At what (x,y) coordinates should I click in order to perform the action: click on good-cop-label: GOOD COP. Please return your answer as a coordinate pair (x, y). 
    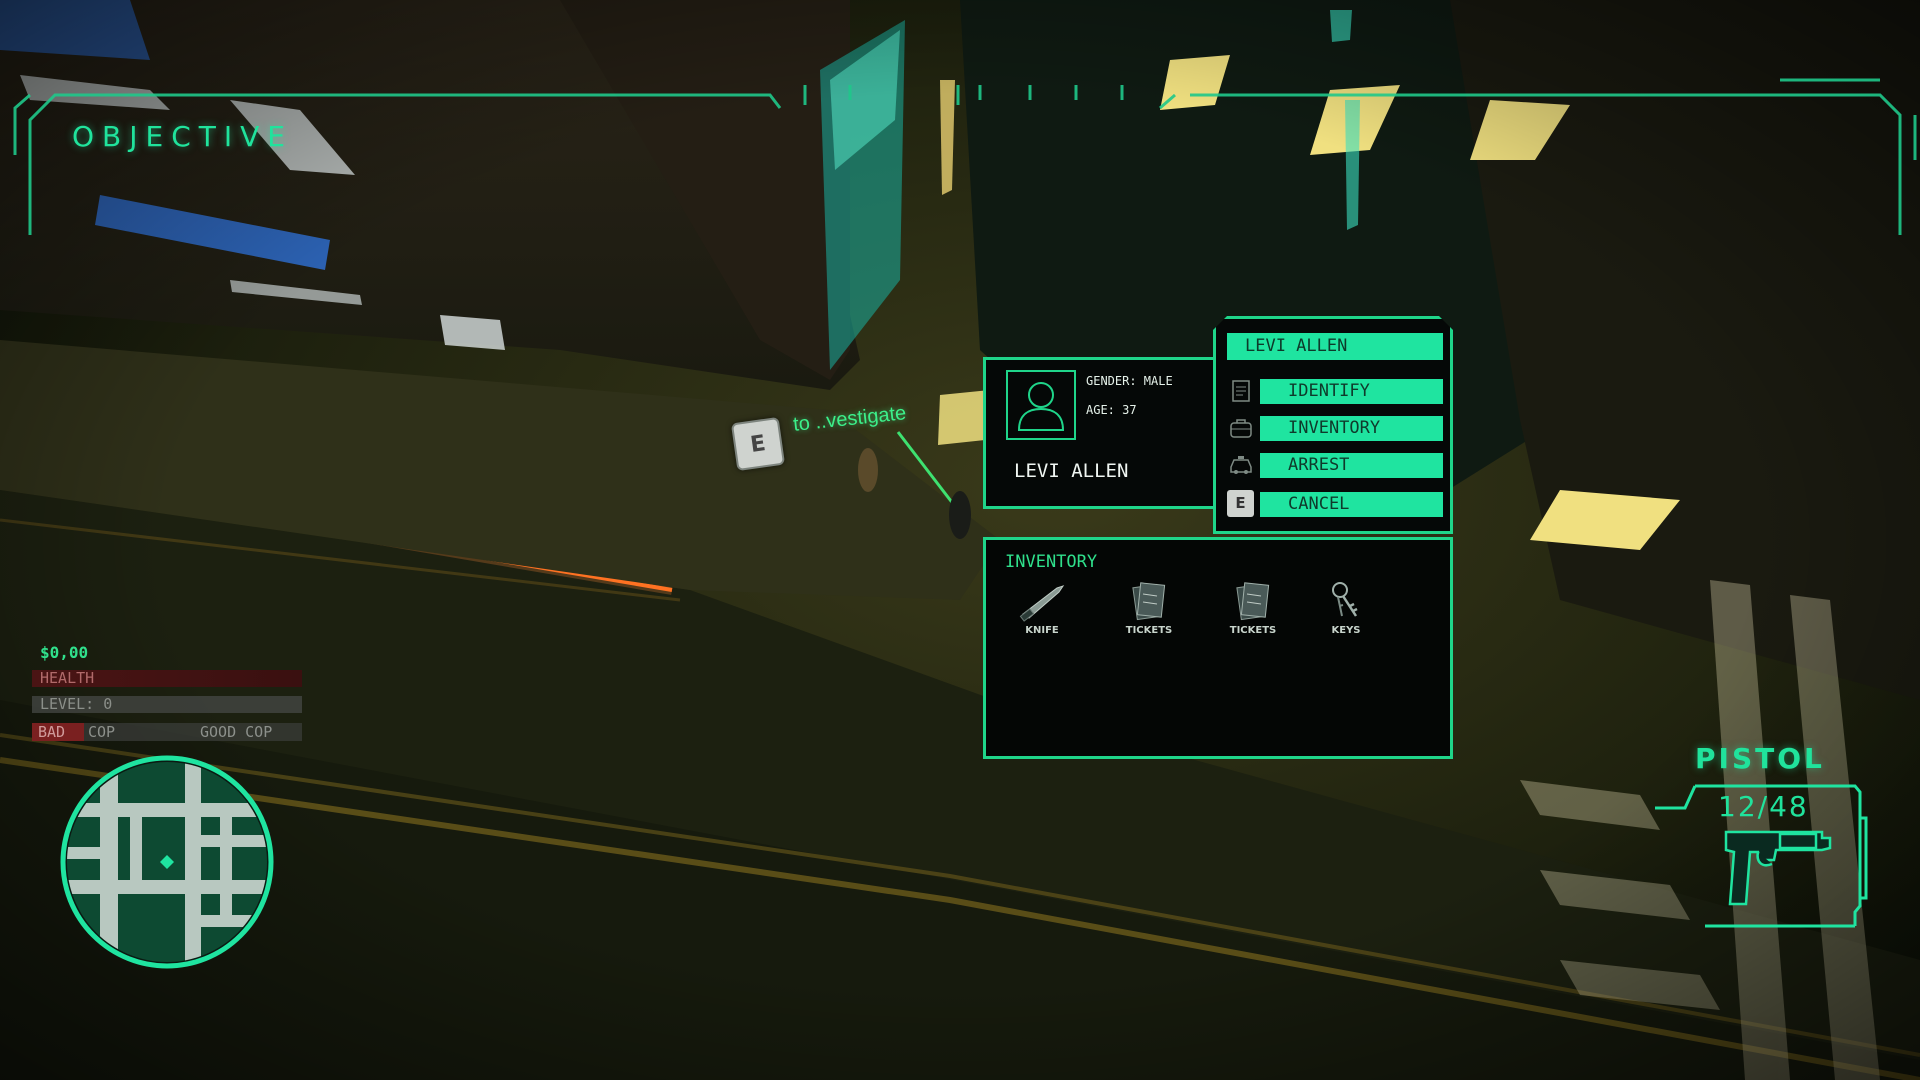
    Looking at the image, I should click on (236, 732).